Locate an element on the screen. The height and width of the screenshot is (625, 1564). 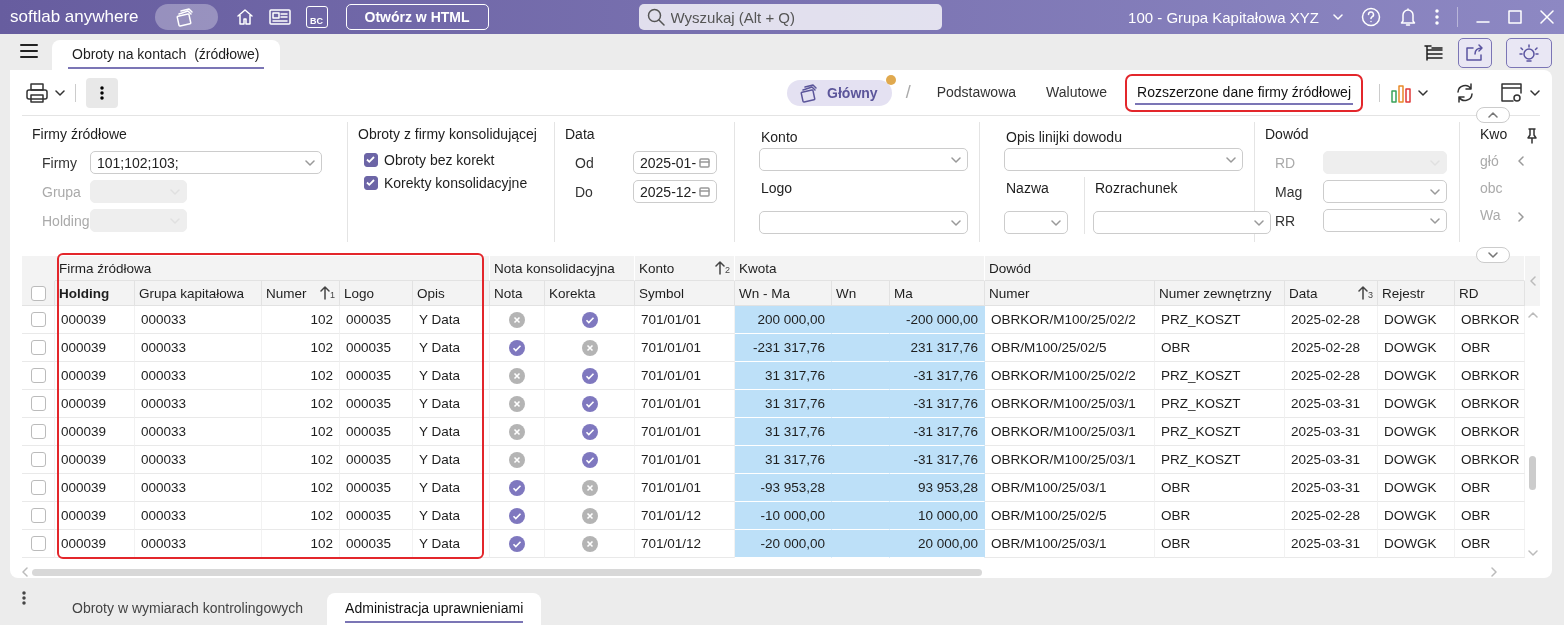
date-field: 2025-01- is located at coordinates (675, 162).